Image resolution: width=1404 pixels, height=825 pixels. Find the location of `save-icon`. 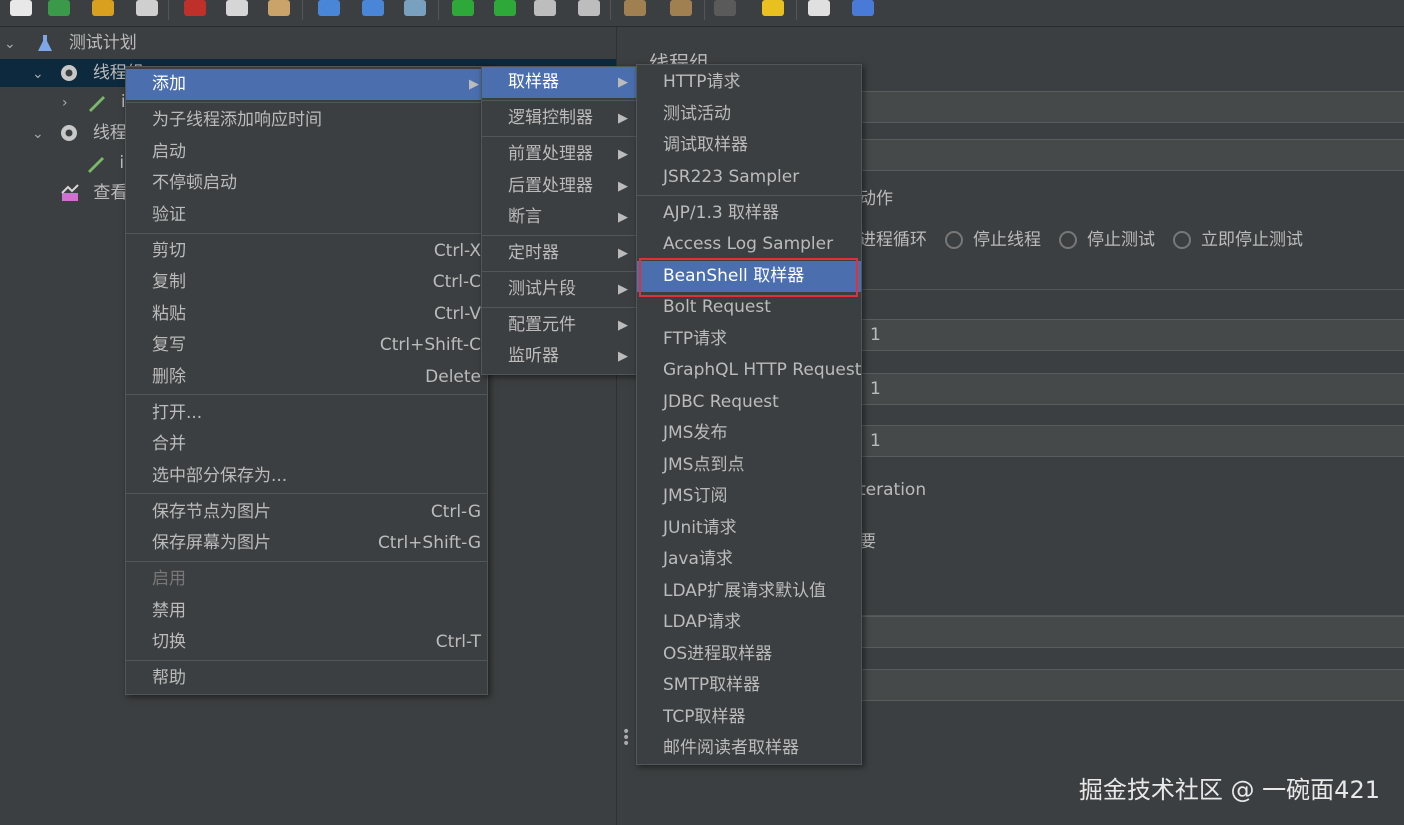

save-icon is located at coordinates (147, 8).